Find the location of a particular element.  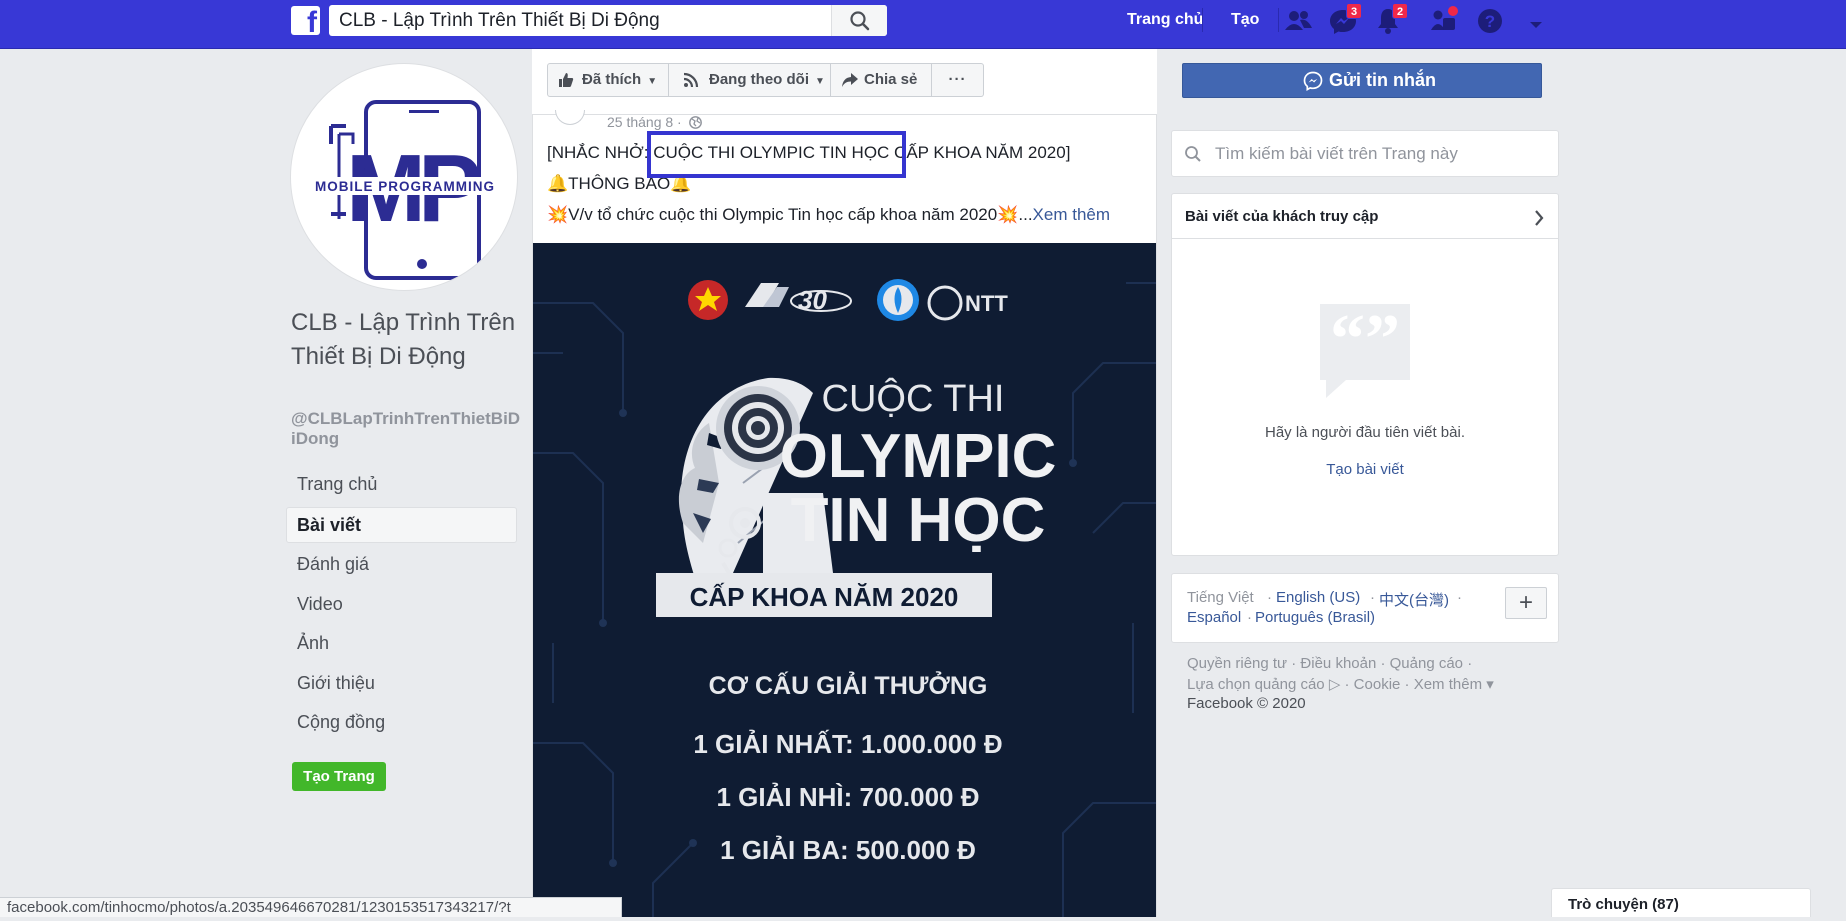

page-username: @CLBLapTrinhTrenThietBiDiDong is located at coordinates (406, 428).